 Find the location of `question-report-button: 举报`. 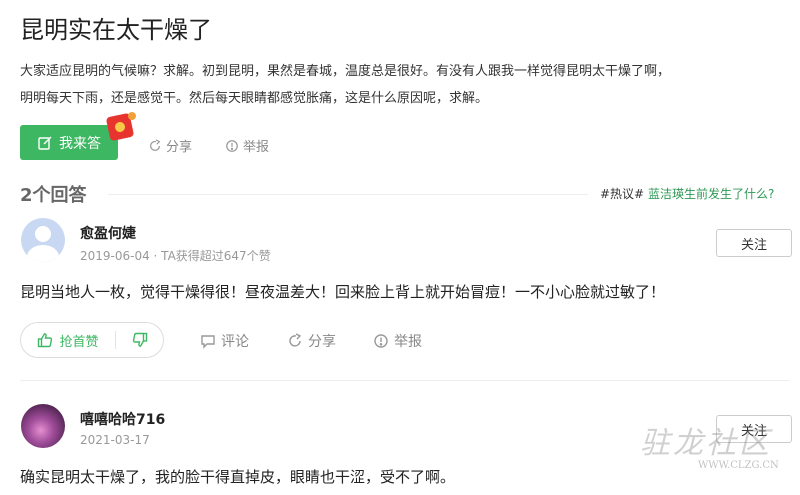

question-report-button: 举报 is located at coordinates (247, 145).